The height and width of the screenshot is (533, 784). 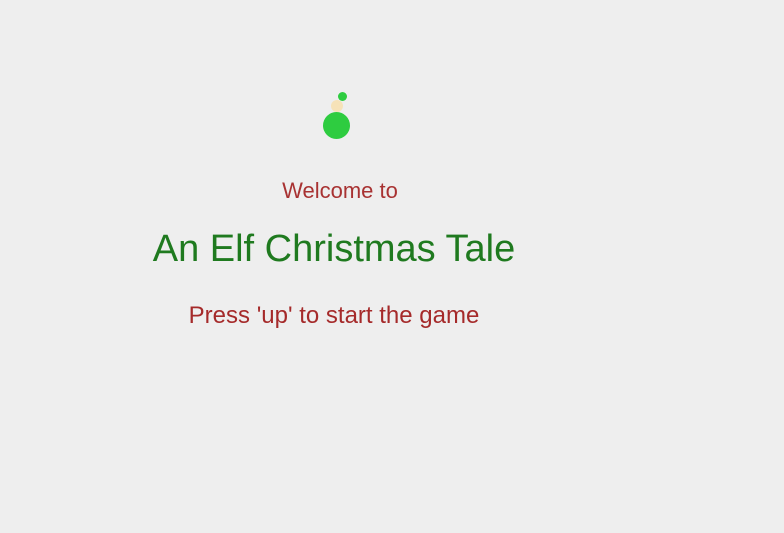 I want to click on start-prompt: Press 'up' to start the game, so click(x=334, y=315).